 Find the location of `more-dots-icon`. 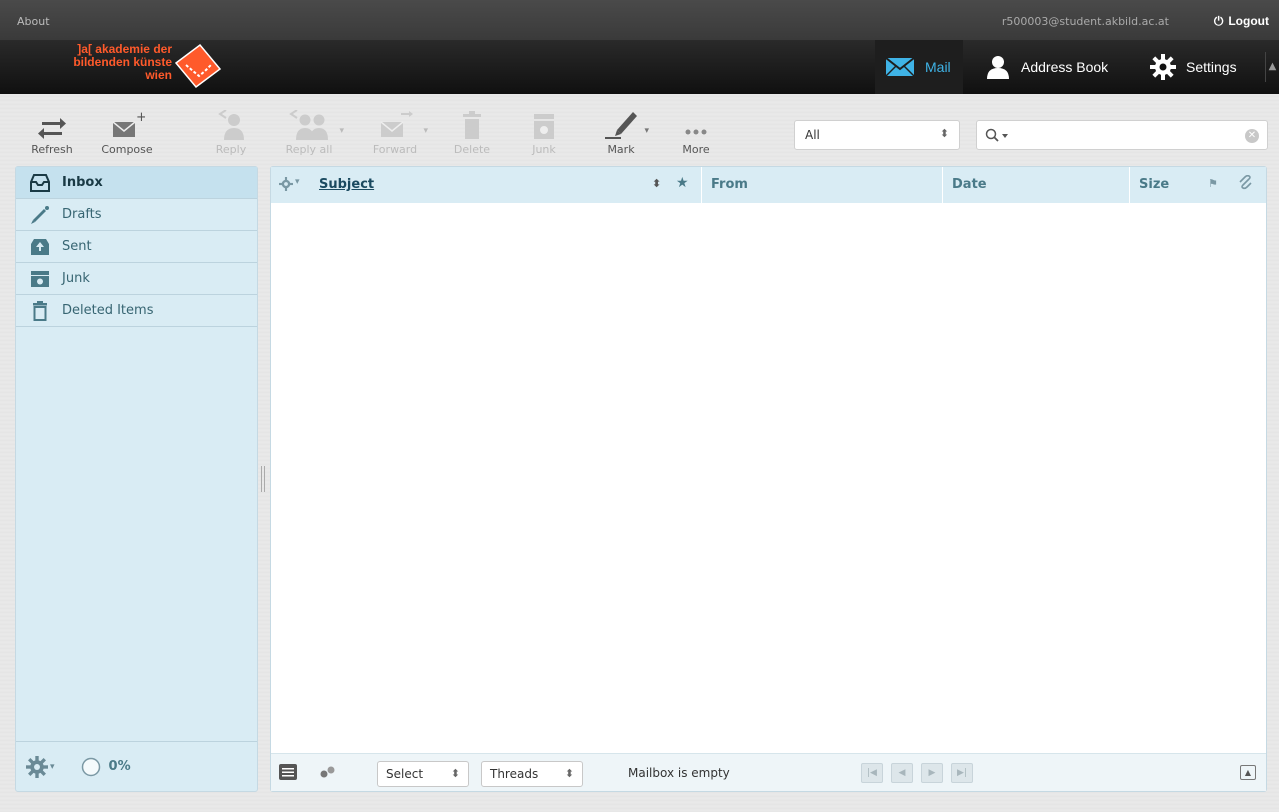

more-dots-icon is located at coordinates (696, 132).